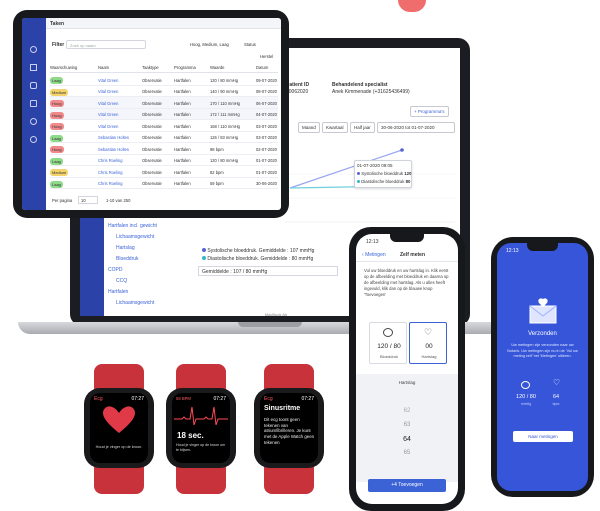 Image resolution: width=600 pixels, height=511 pixels. What do you see at coordinates (33, 121) in the screenshot?
I see `people-icon` at bounding box center [33, 121].